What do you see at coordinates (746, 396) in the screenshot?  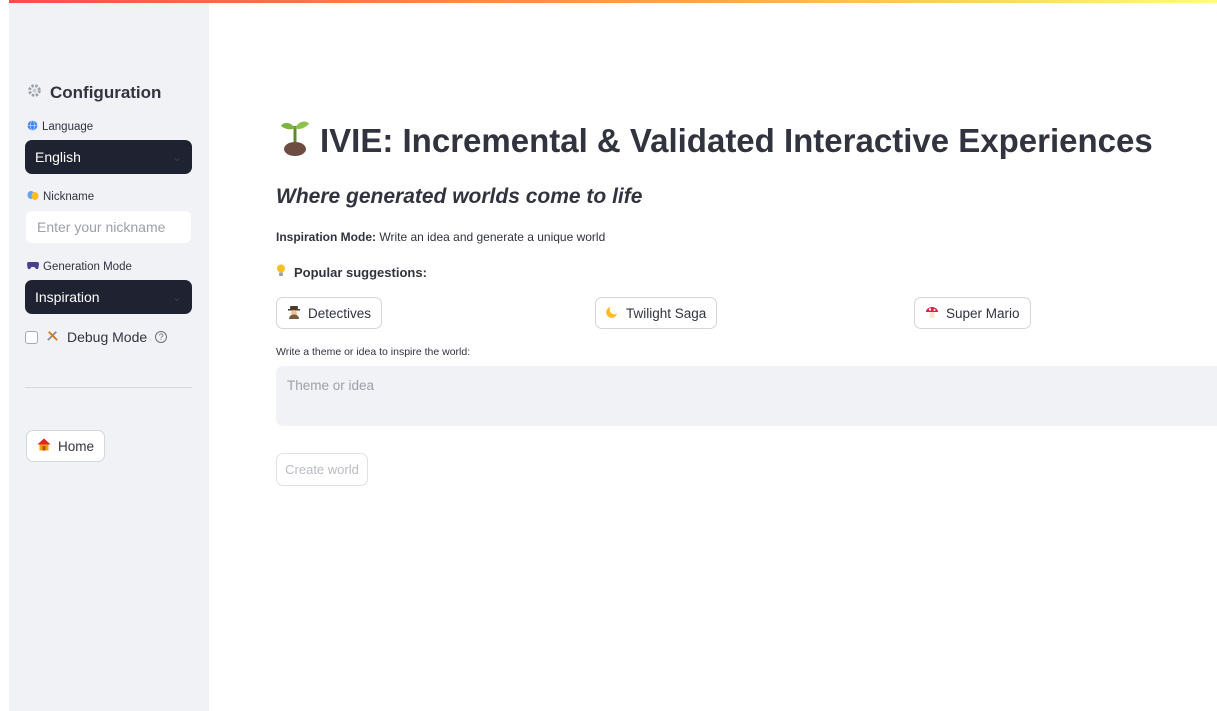 I see `theme-textarea` at bounding box center [746, 396].